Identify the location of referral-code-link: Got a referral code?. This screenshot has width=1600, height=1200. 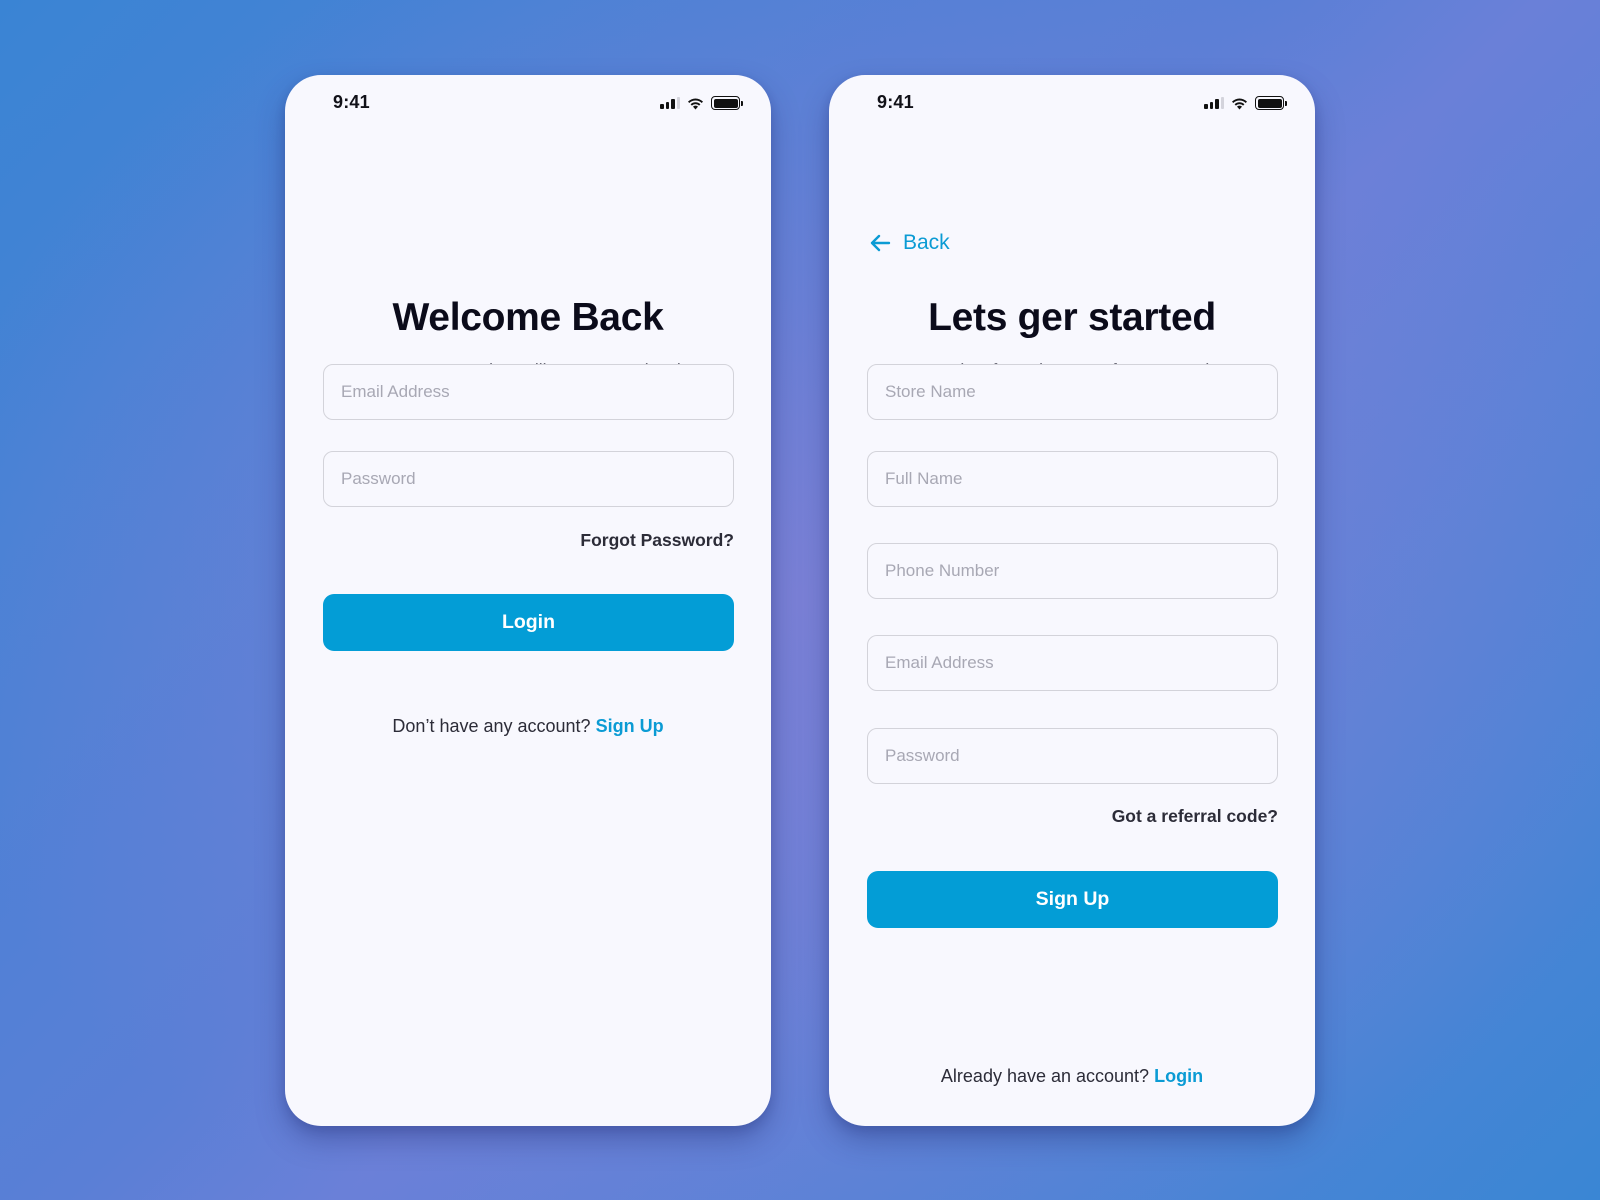
(1195, 816).